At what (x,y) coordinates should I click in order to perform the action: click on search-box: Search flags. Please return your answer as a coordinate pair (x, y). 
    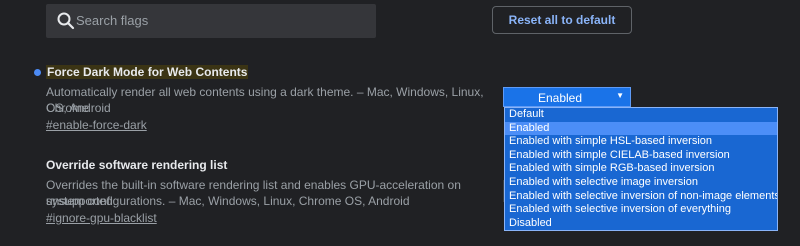
    Looking at the image, I should click on (211, 21).